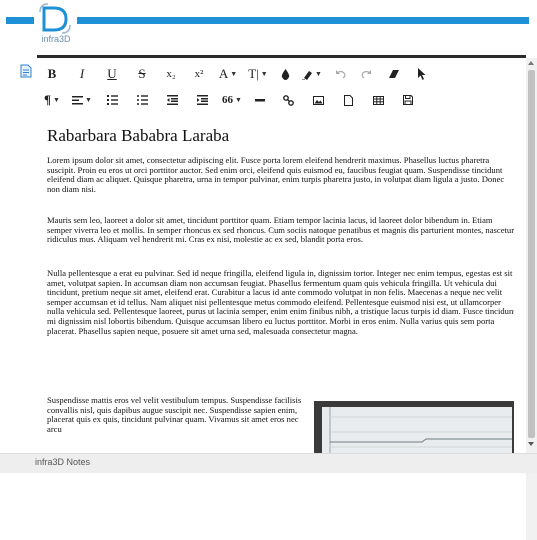  Describe the element at coordinates (303, 20) in the screenshot. I see `header-accent-bar-right` at that location.